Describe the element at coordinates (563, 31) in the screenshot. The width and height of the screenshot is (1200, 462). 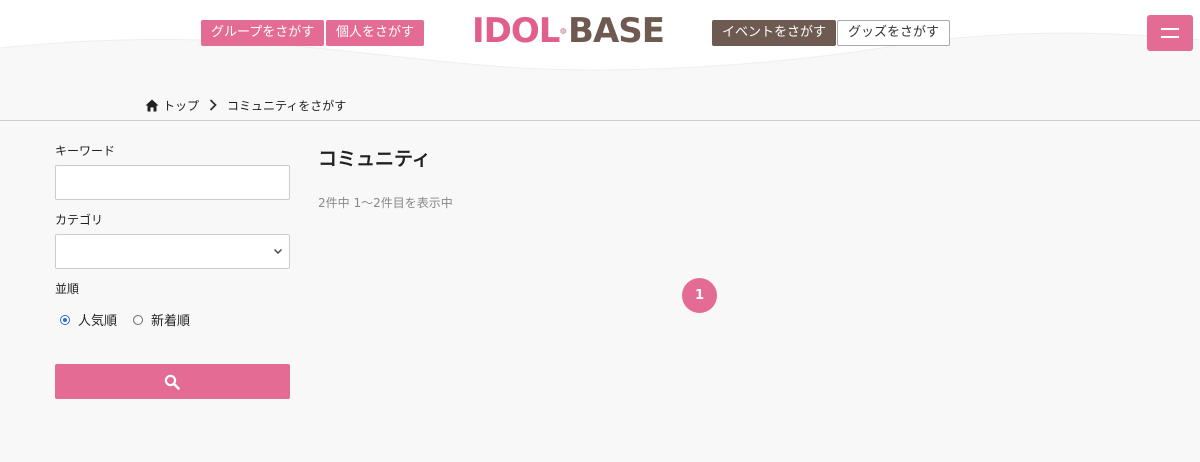
I see `logo-flower-icon` at that location.